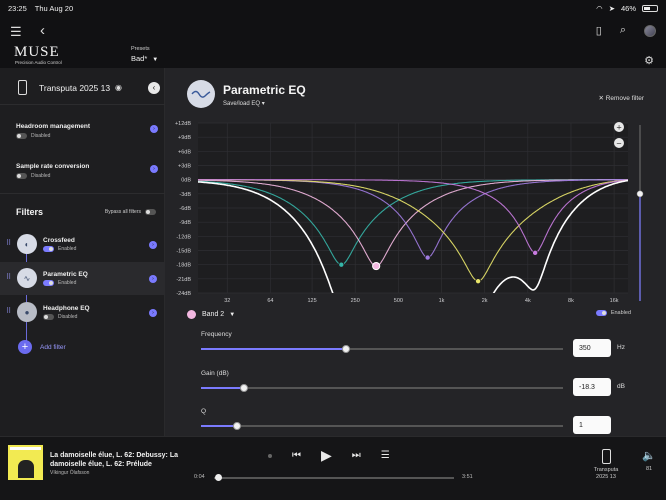 This screenshot has height=500, width=666. Describe the element at coordinates (385, 455) in the screenshot. I see `queue-icon: ☰` at that location.